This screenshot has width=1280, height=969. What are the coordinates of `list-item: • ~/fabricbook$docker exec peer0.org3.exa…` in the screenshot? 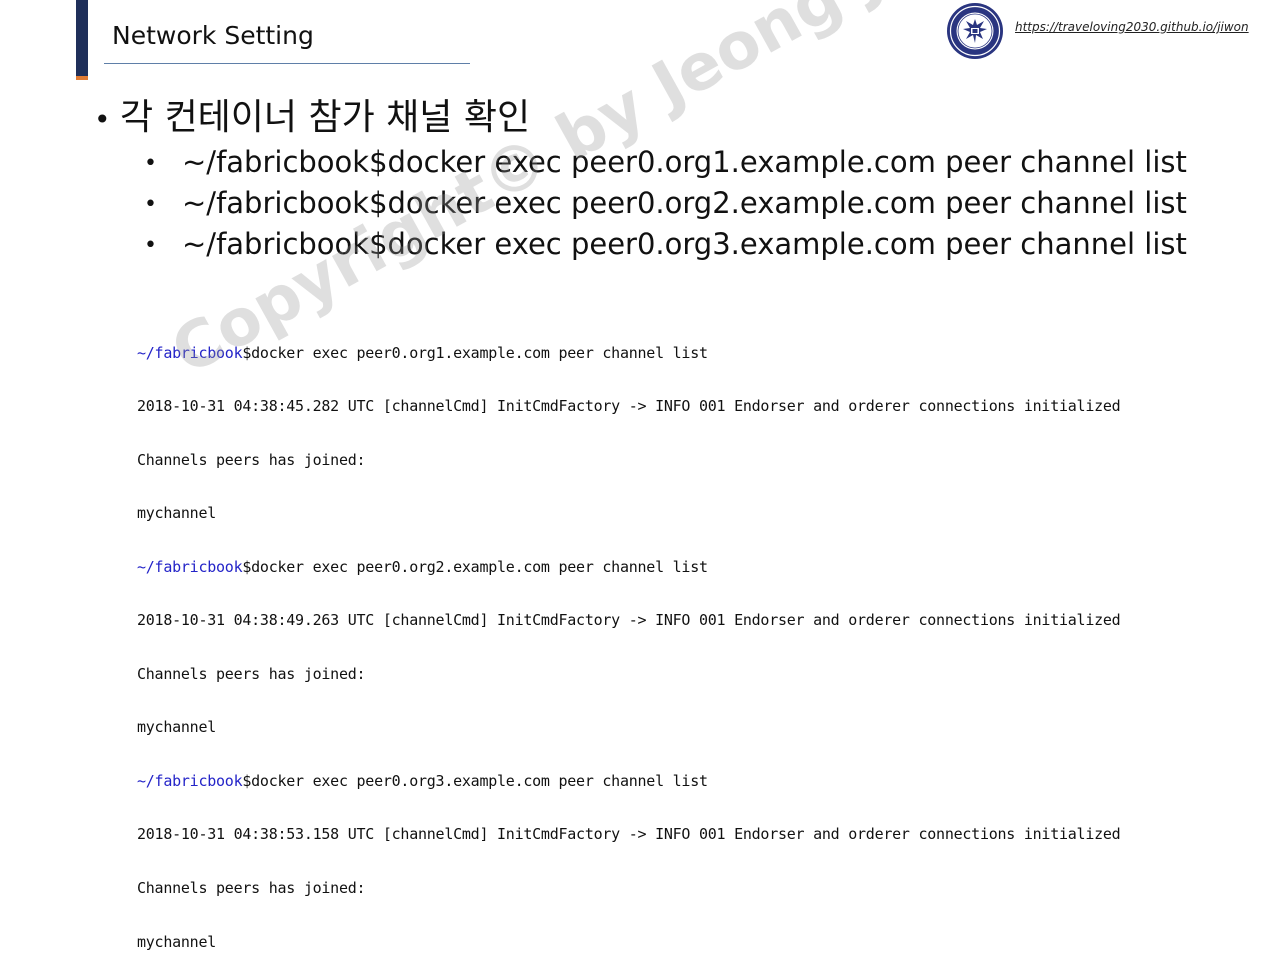 It's located at (665, 244).